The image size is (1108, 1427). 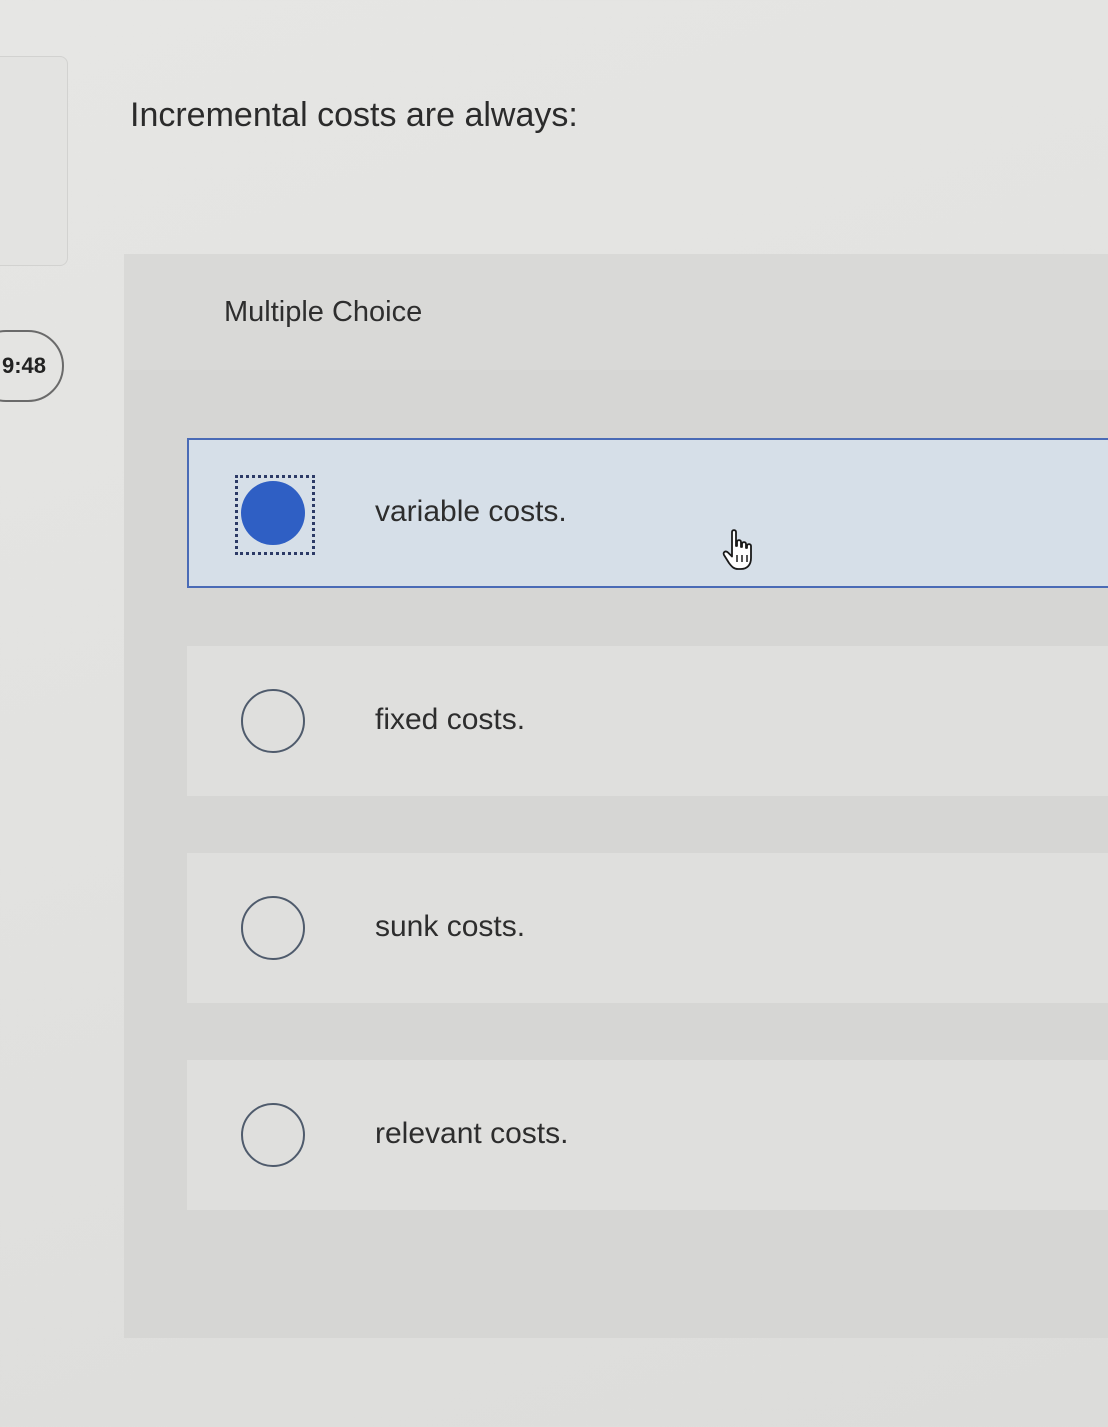 I want to click on side-panel-card, so click(x=34, y=161).